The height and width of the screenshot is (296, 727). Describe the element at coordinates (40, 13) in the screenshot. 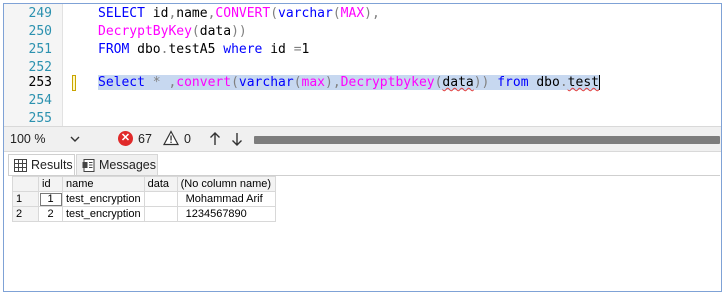

I see `line-number: 249` at that location.